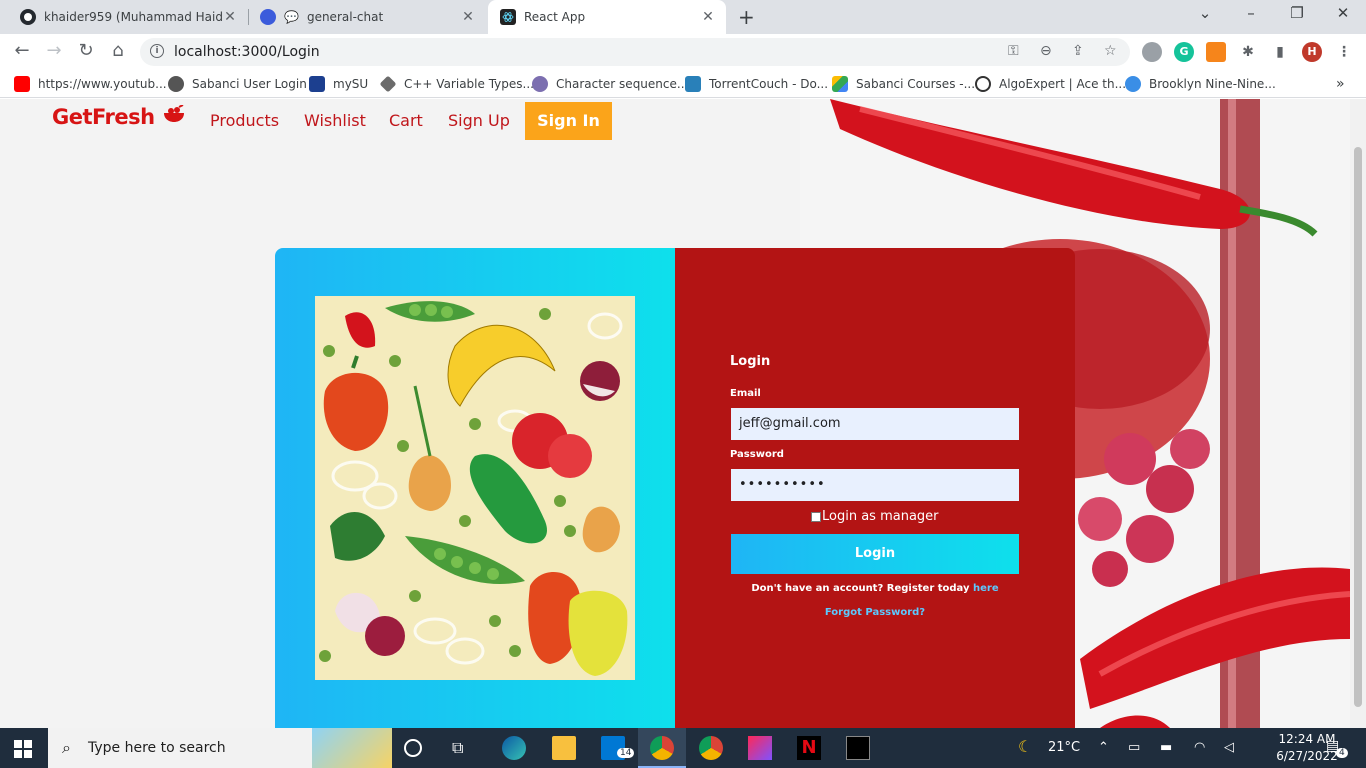 This screenshot has width=1366, height=768. Describe the element at coordinates (508, 17) in the screenshot. I see `react-icon` at that location.